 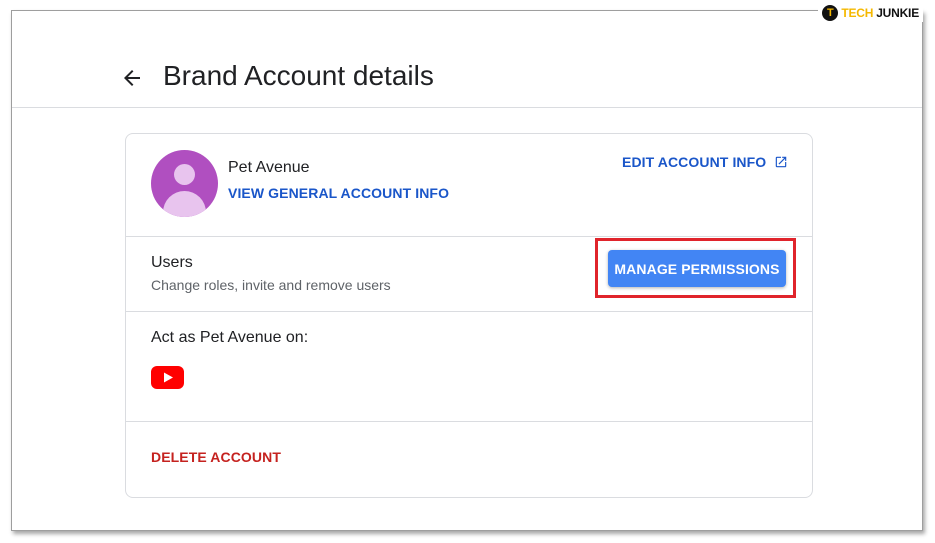 I want to click on techjunkie-watermark: T TECH JUNKIE, so click(x=870, y=13).